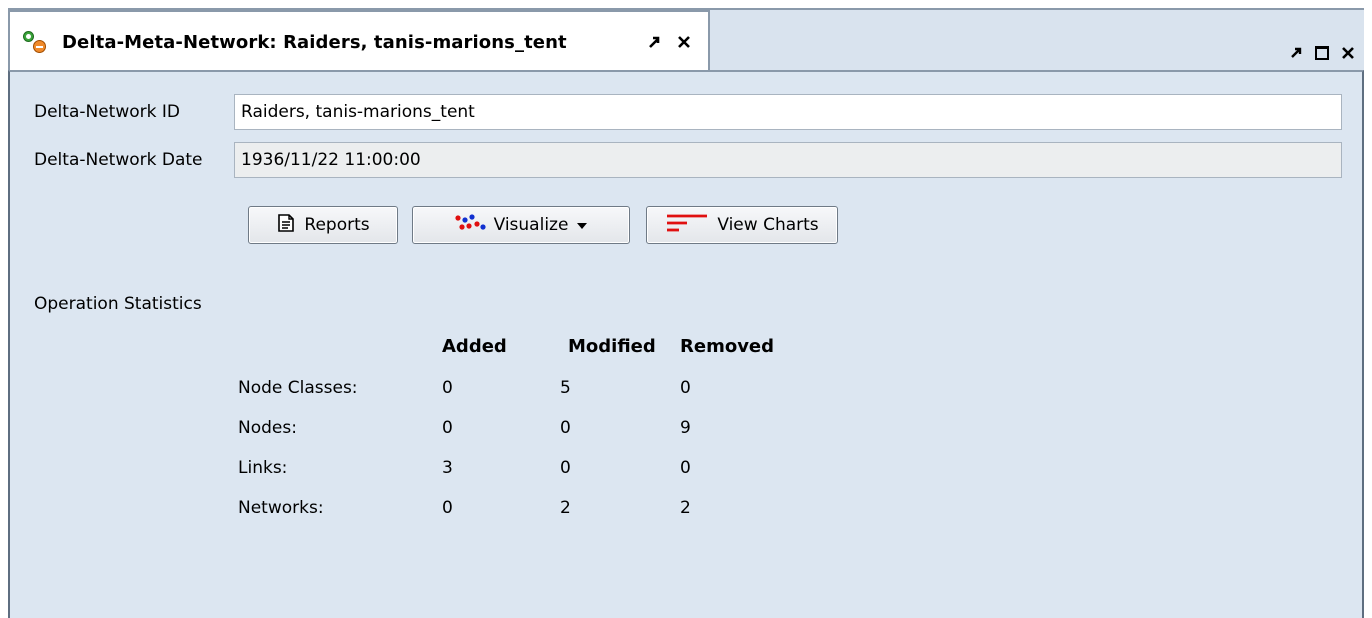 This screenshot has width=1372, height=618. I want to click on visualize-label: Visualize, so click(531, 225).